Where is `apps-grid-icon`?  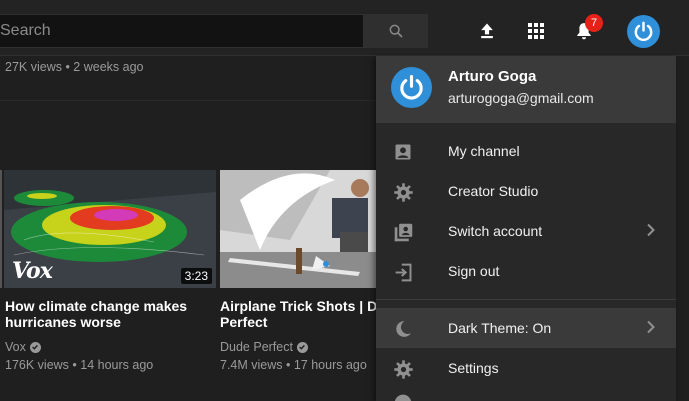
apps-grid-icon is located at coordinates (536, 31).